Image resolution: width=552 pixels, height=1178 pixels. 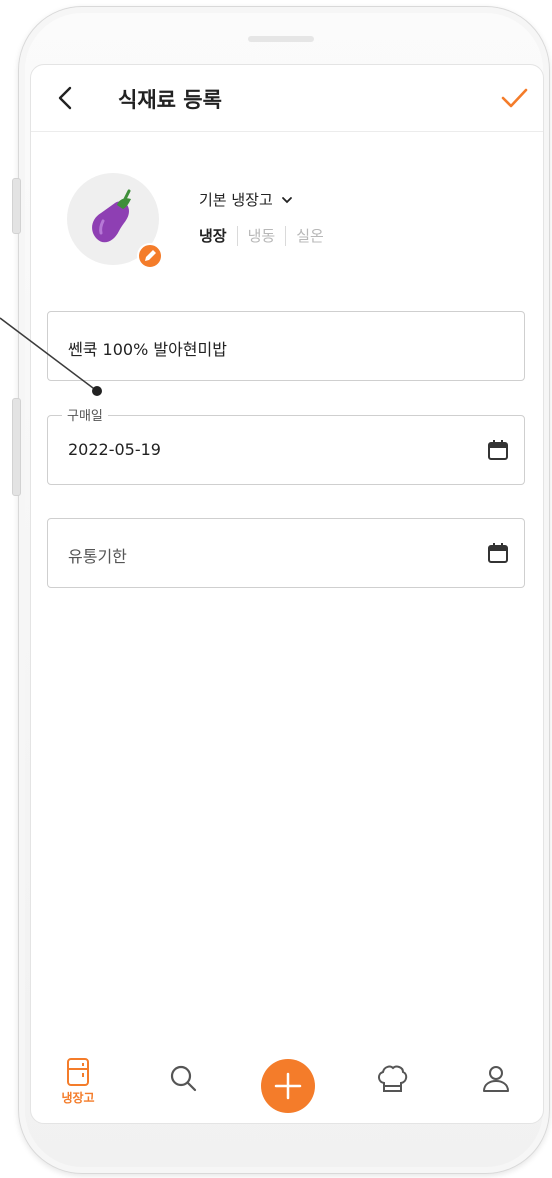 I want to click on page-title: 식재료 등록, so click(x=170, y=100).